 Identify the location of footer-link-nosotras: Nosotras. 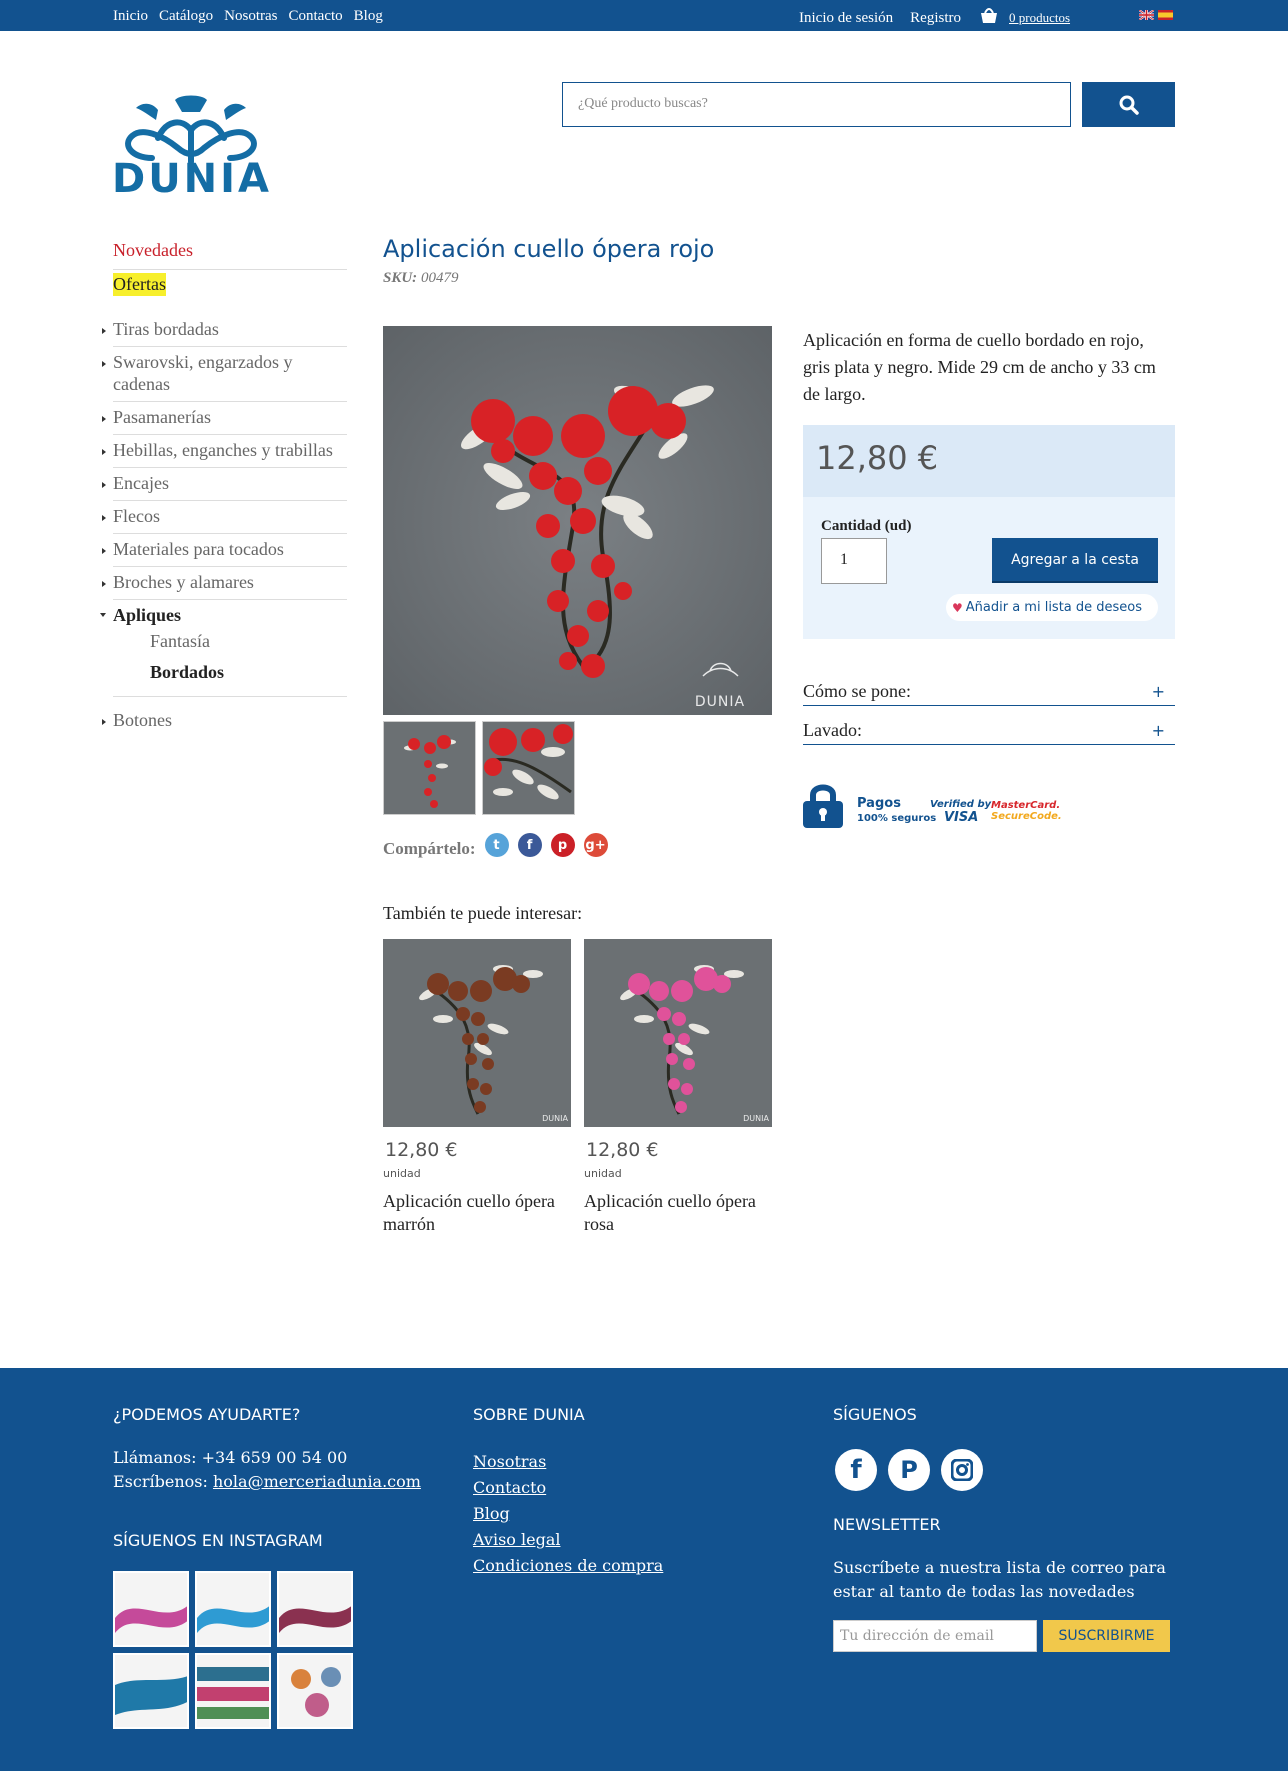
(568, 1462).